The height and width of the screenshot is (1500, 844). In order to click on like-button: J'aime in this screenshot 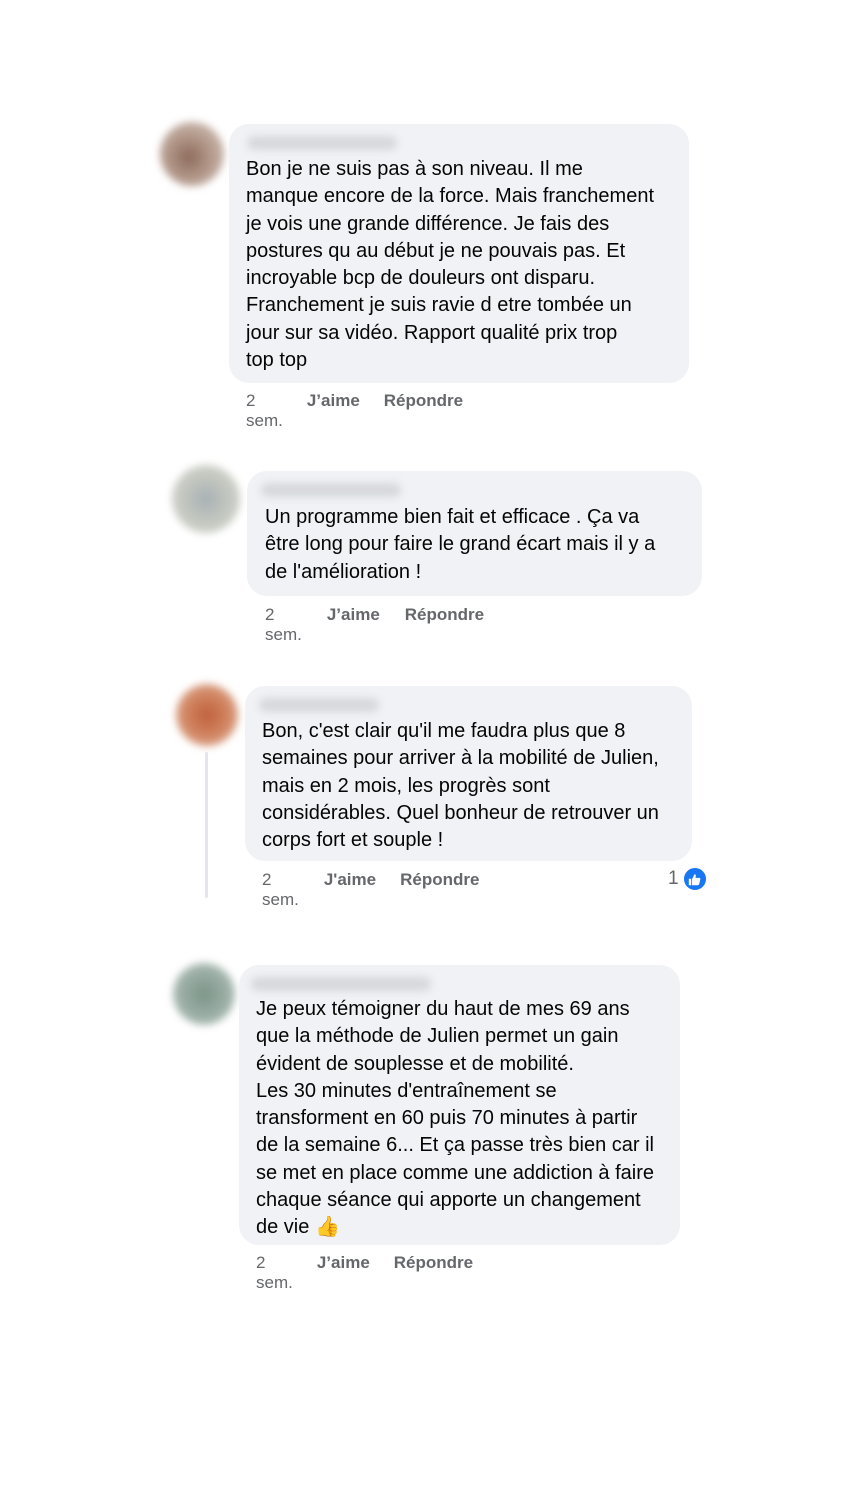, I will do `click(350, 890)`.